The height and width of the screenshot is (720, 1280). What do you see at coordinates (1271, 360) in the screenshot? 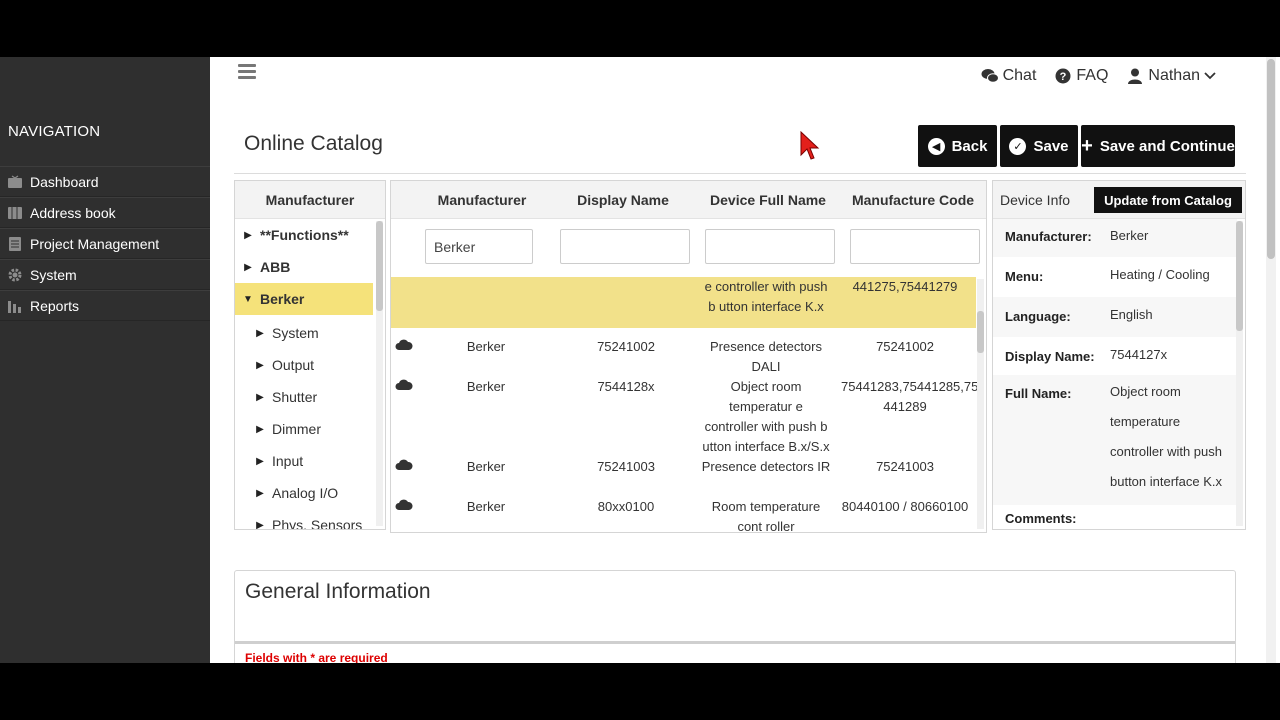
I see `page-scrollbar` at bounding box center [1271, 360].